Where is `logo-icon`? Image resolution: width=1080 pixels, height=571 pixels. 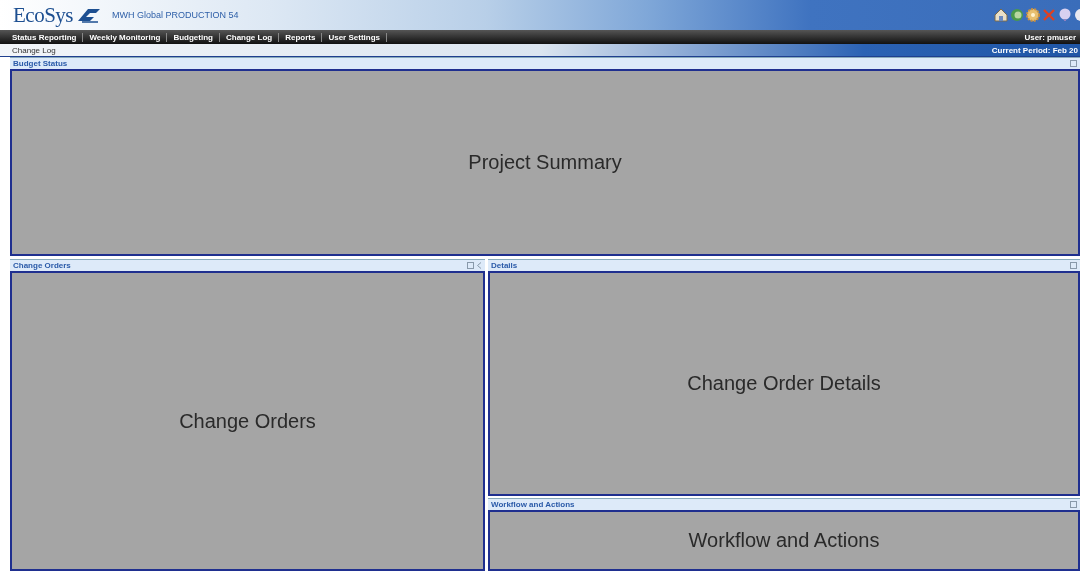
logo-icon is located at coordinates (89, 15).